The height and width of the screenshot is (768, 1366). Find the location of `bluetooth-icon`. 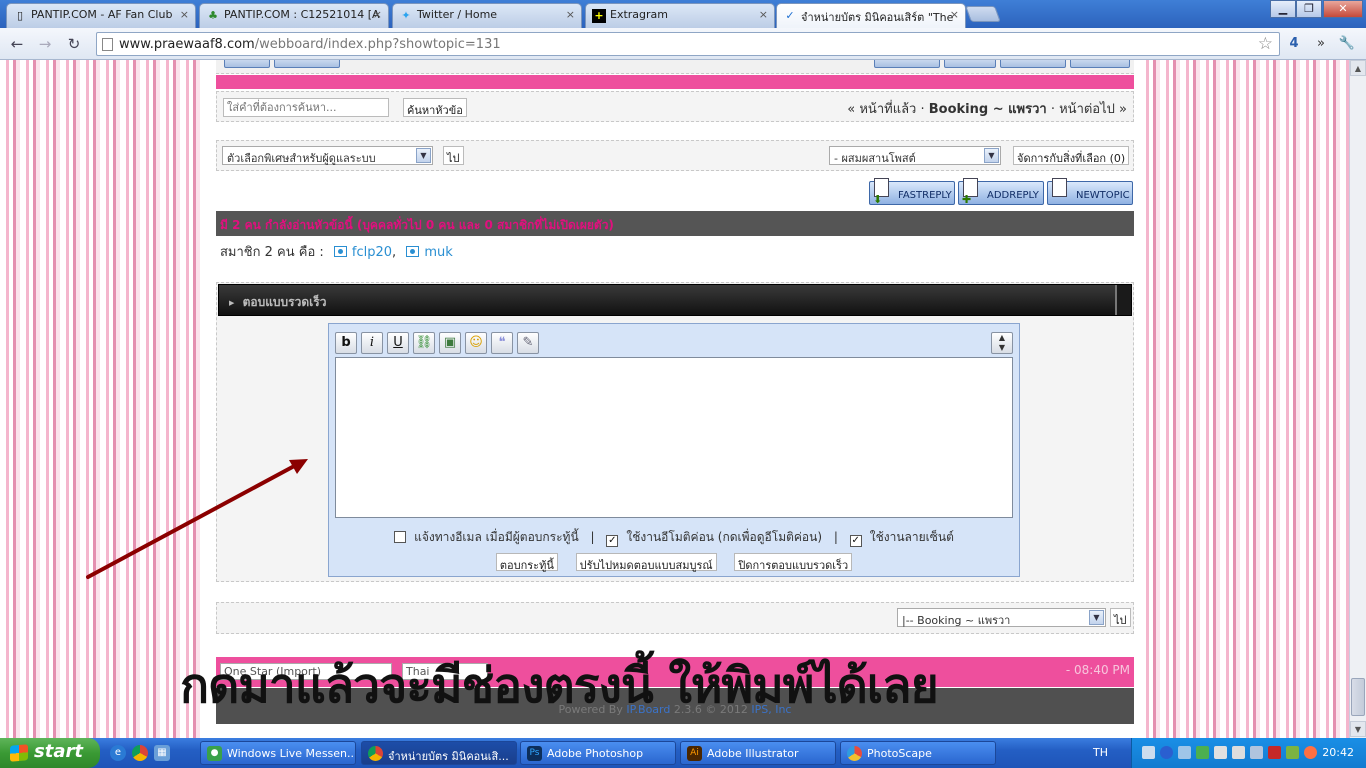

bluetooth-icon is located at coordinates (1166, 752).